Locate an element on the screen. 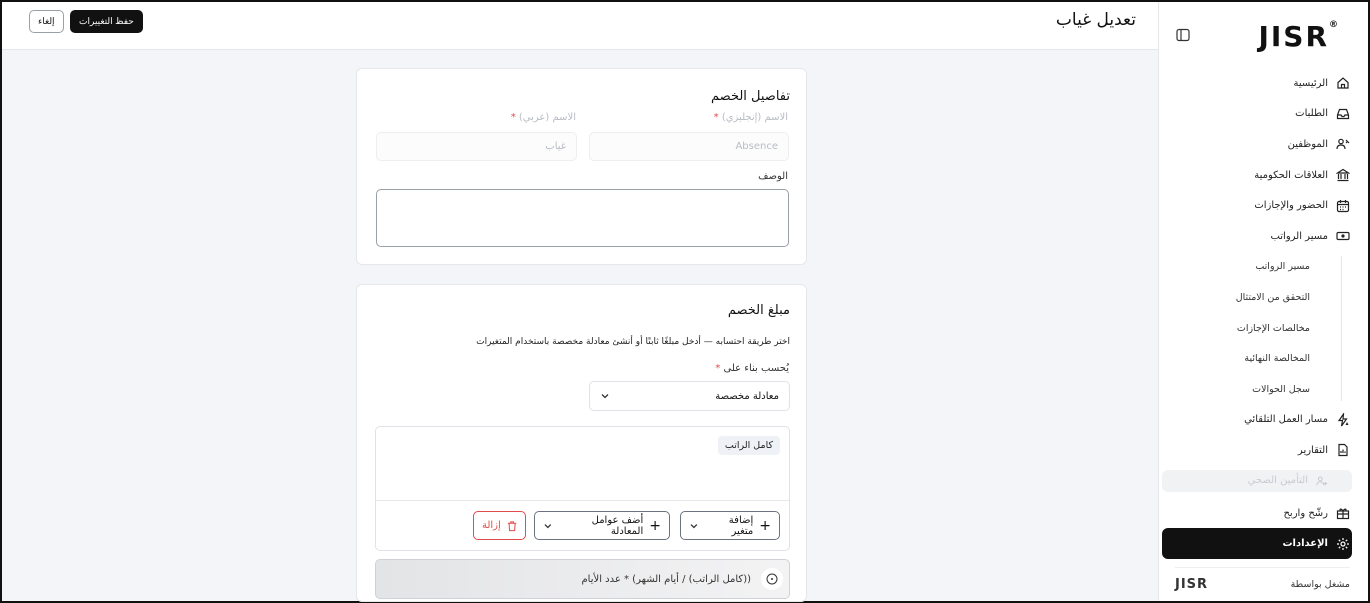  sidebar-item-label: مسار العمل التلقائي is located at coordinates (1286, 420).